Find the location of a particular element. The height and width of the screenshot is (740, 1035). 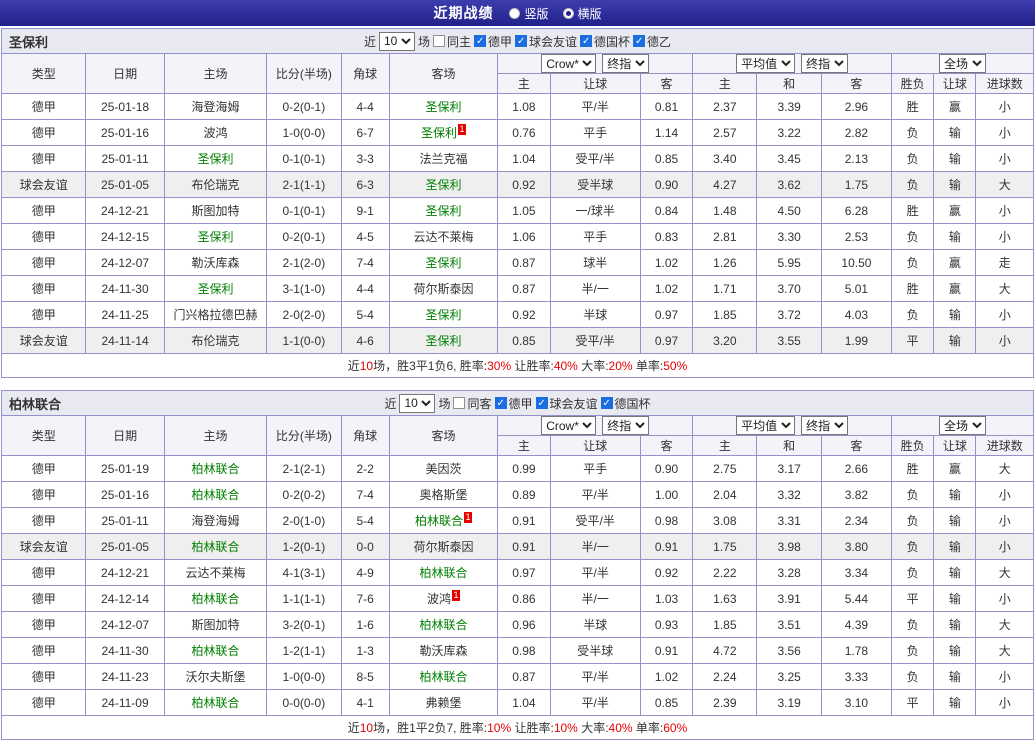

layout-option-horizontal: 横版 is located at coordinates (582, 13).